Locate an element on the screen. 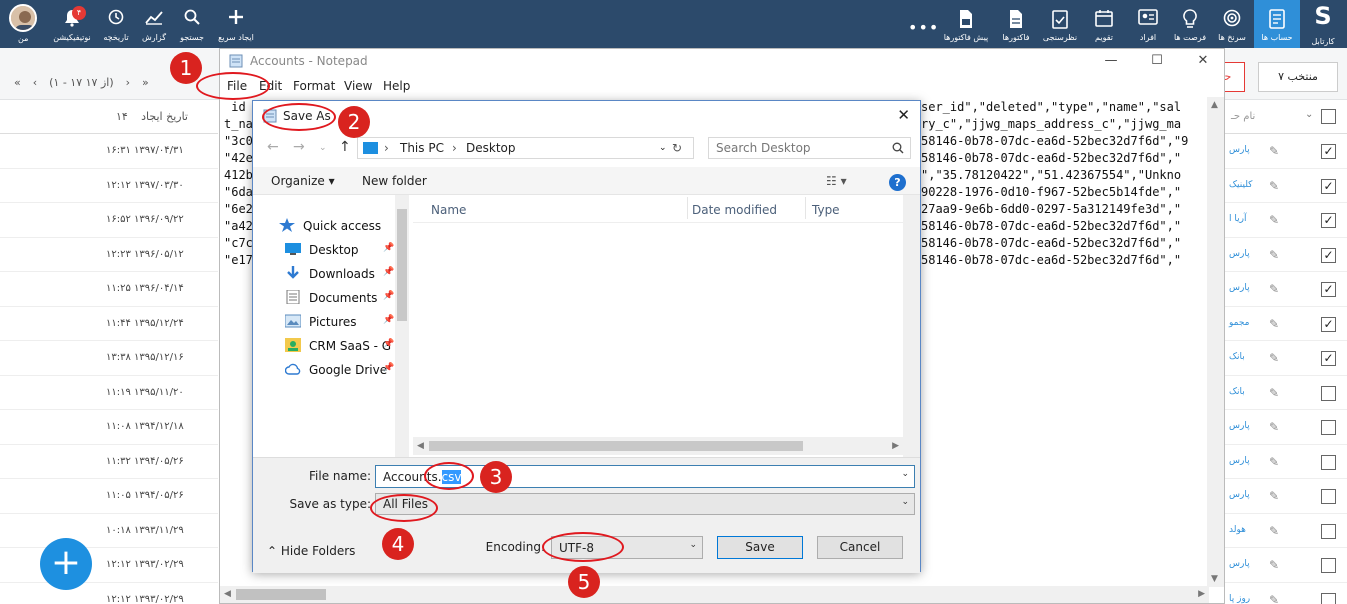  pager-prev-icon: ‹ is located at coordinates (35, 82).